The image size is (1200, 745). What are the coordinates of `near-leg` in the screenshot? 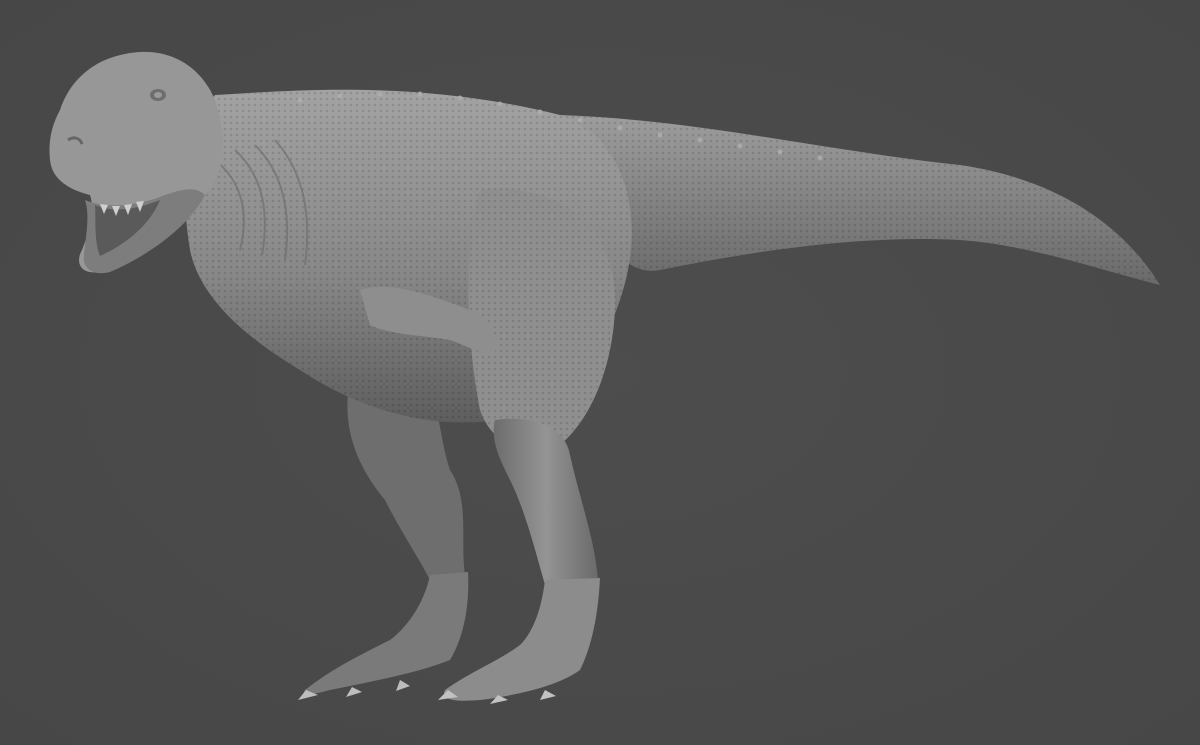 It's located at (545, 501).